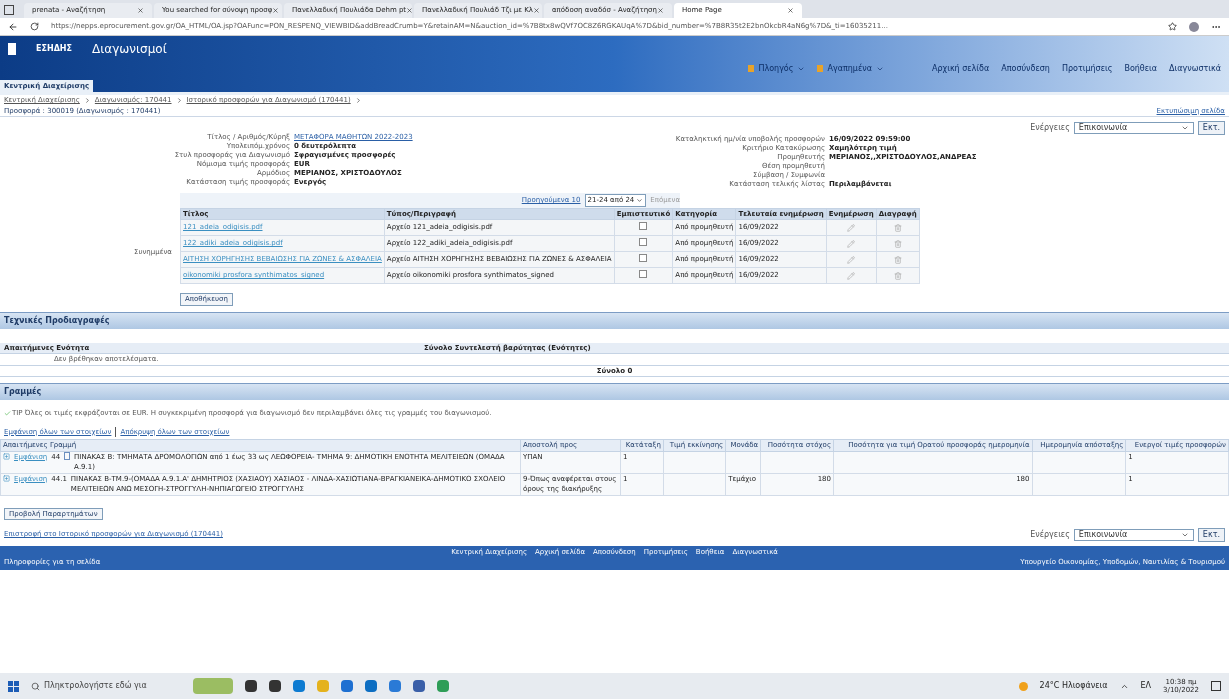  I want to click on back-icon, so click(13, 26).